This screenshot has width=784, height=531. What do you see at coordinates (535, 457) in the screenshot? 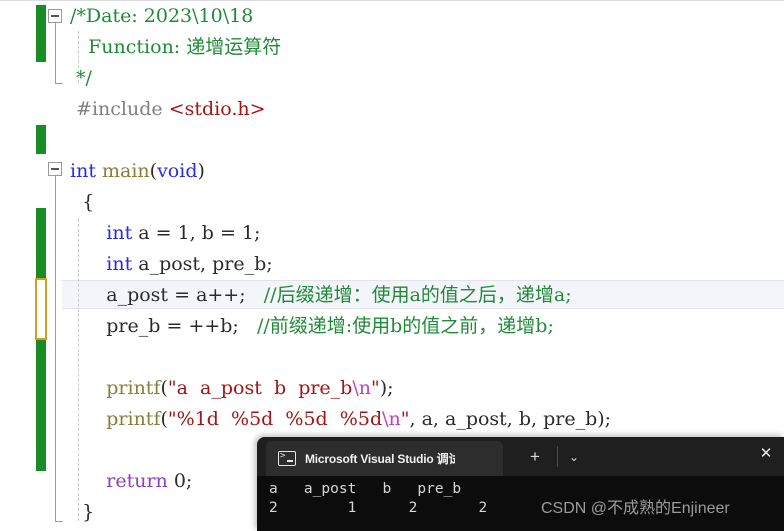
I see `new-tab-icon: +` at bounding box center [535, 457].